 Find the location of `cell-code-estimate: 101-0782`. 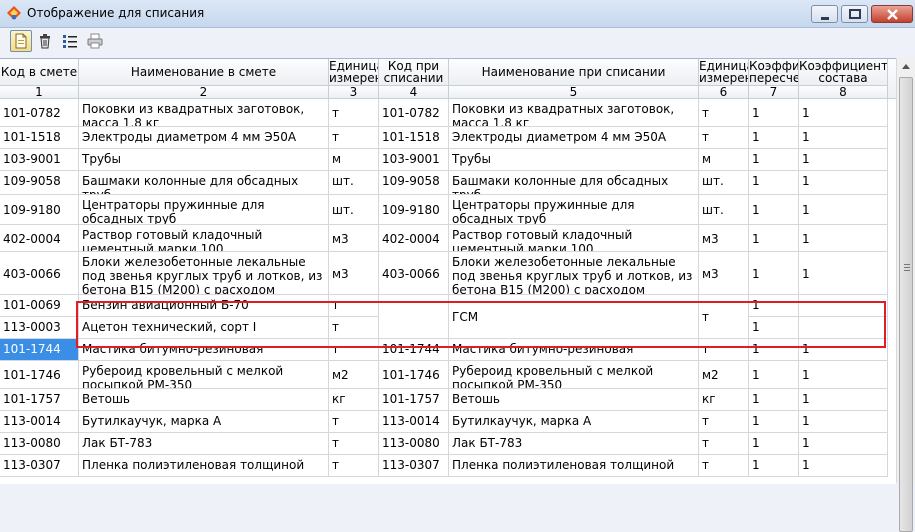

cell-code-estimate: 101-0782 is located at coordinates (39, 113).